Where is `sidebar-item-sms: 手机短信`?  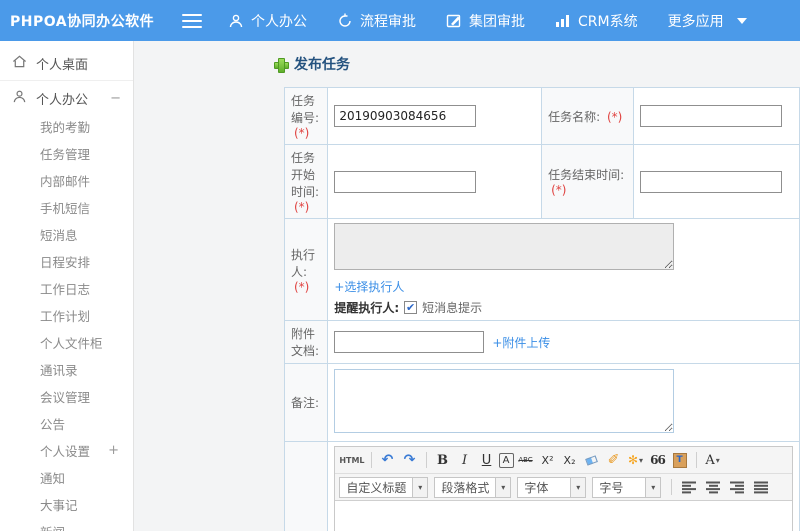
sidebar-item-sms: 手机短信 is located at coordinates (66, 207).